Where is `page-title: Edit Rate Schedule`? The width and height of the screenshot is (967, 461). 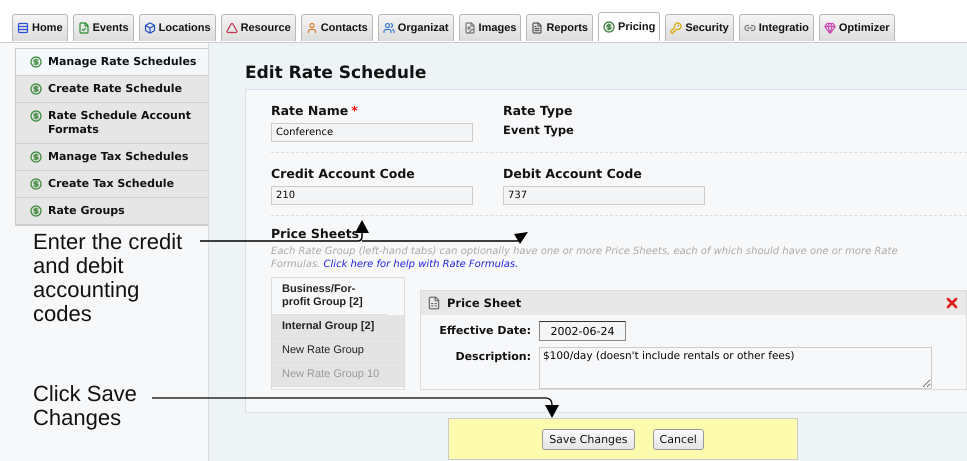
page-title: Edit Rate Schedule is located at coordinates (336, 73).